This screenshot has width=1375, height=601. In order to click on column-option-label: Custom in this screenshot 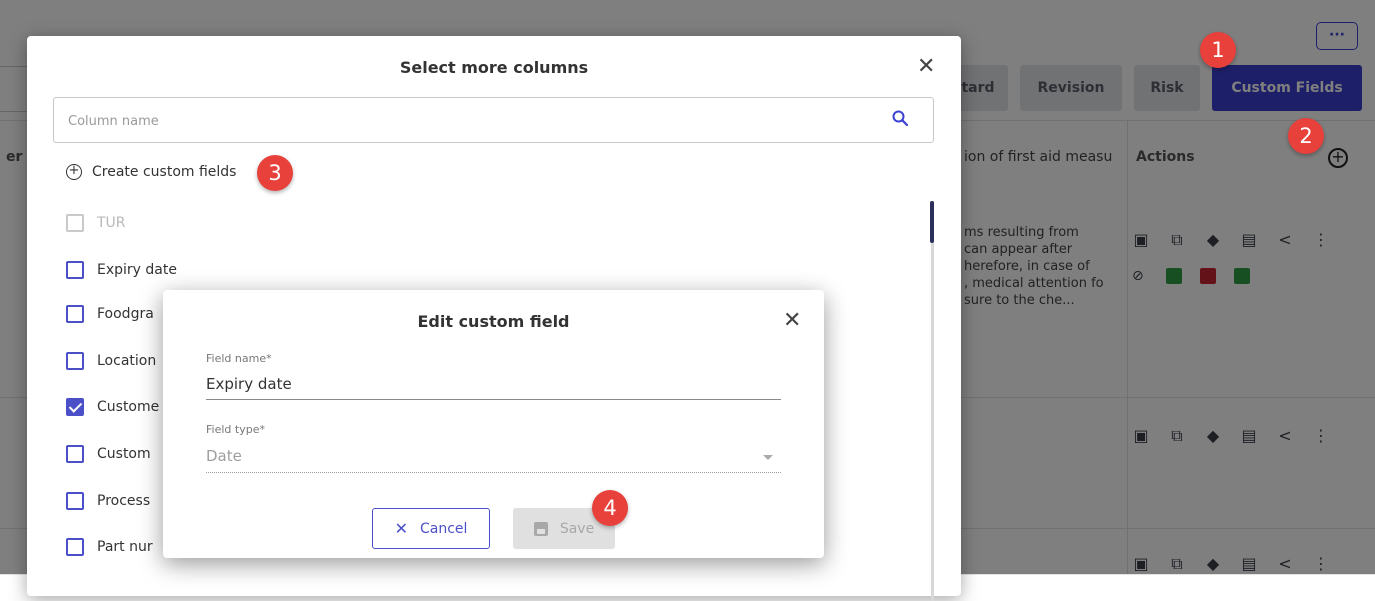, I will do `click(124, 454)`.